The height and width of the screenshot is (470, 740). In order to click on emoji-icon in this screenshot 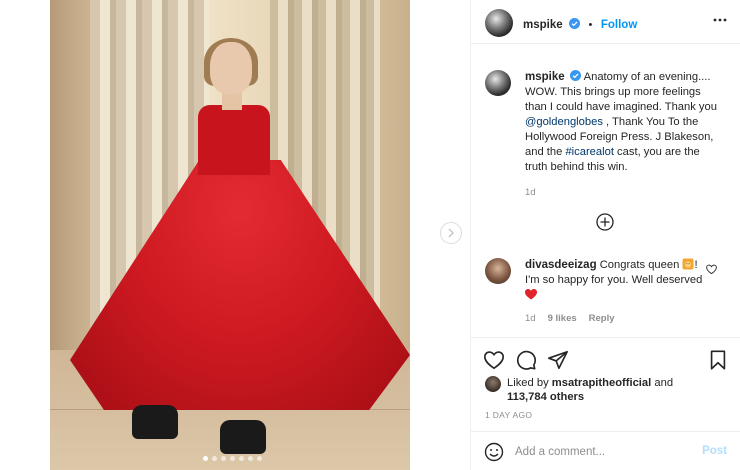, I will do `click(494, 452)`.